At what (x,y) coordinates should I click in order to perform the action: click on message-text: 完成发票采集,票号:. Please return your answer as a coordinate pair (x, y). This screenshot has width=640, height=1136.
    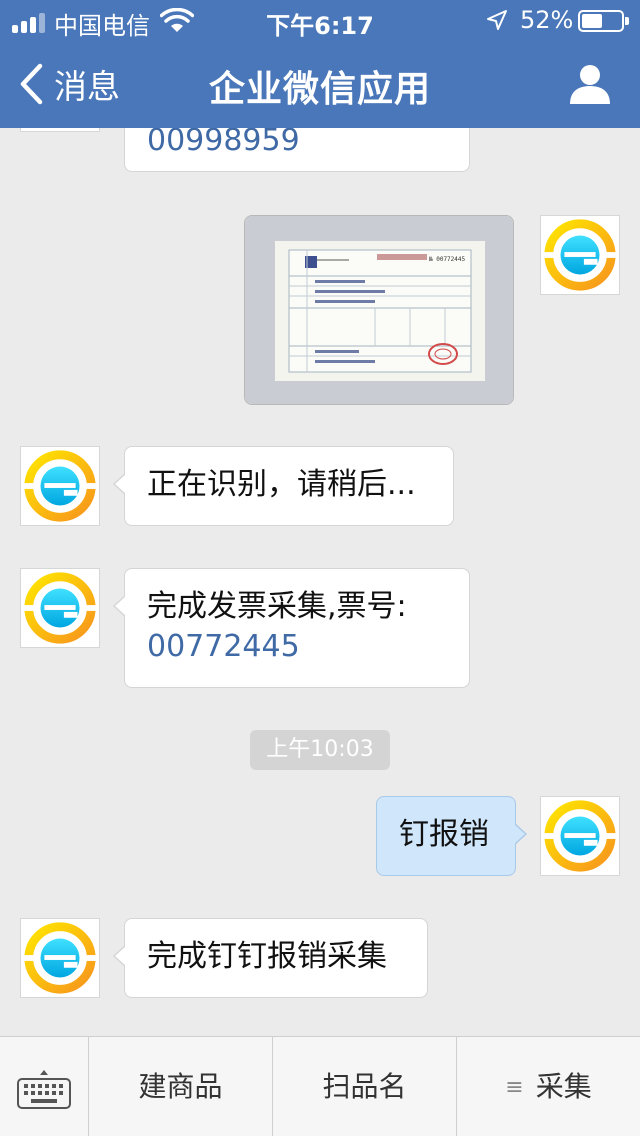
    Looking at the image, I should click on (277, 606).